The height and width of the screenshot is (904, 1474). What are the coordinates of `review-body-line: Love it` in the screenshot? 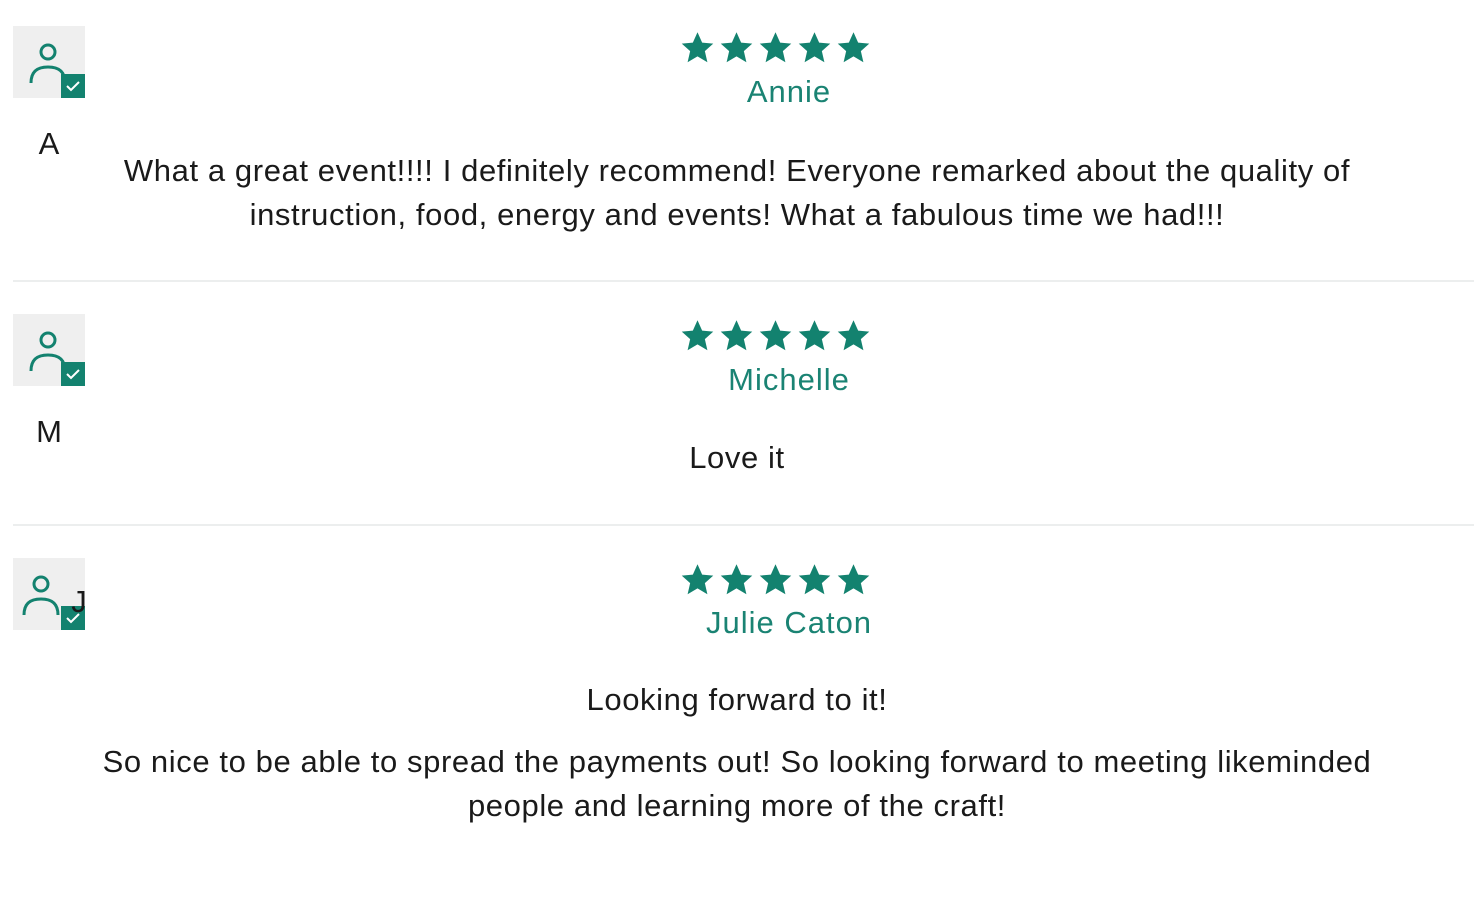 It's located at (737, 457).